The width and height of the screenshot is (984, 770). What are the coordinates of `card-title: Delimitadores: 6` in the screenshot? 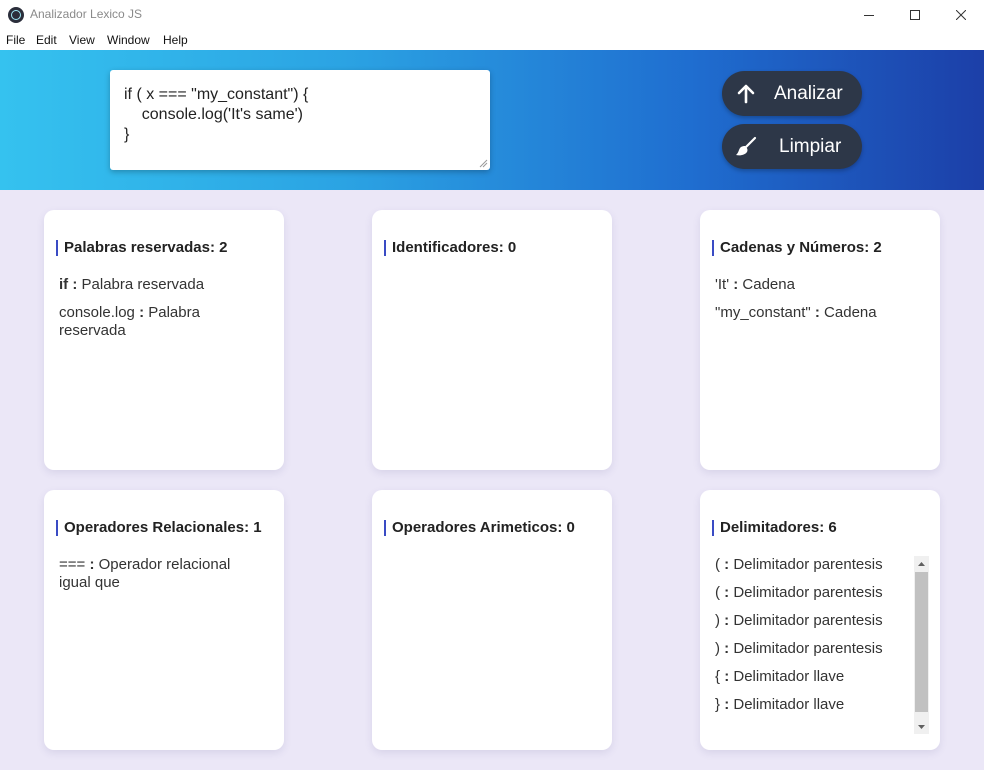 It's located at (774, 528).